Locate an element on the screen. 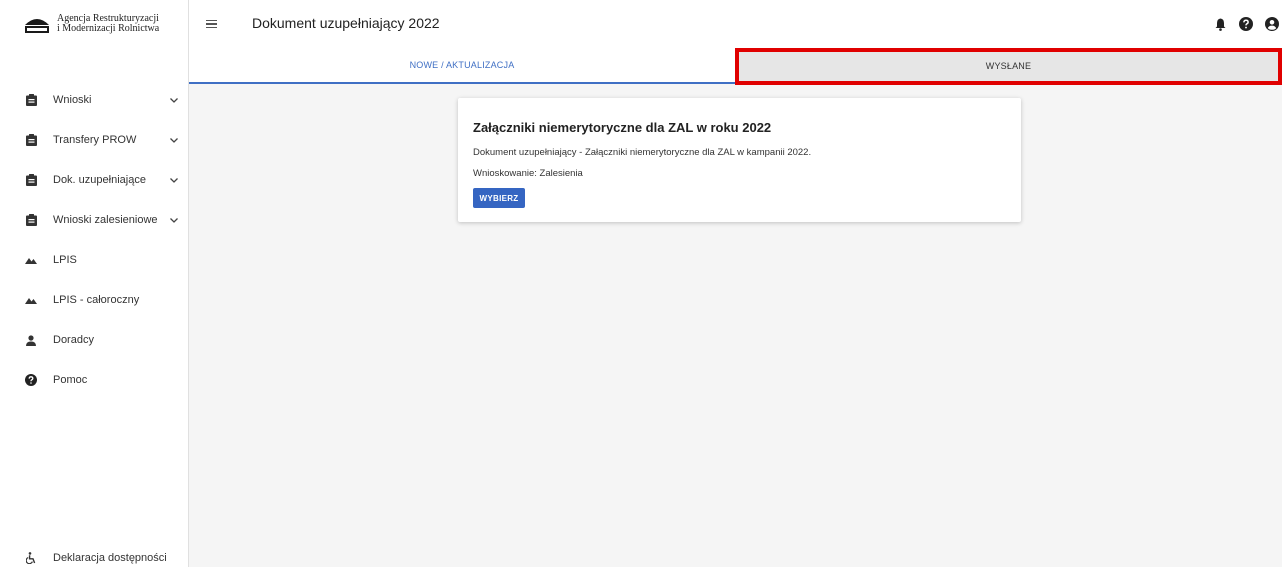 The image size is (1282, 567). logo-mark-icon is located at coordinates (37, 24).